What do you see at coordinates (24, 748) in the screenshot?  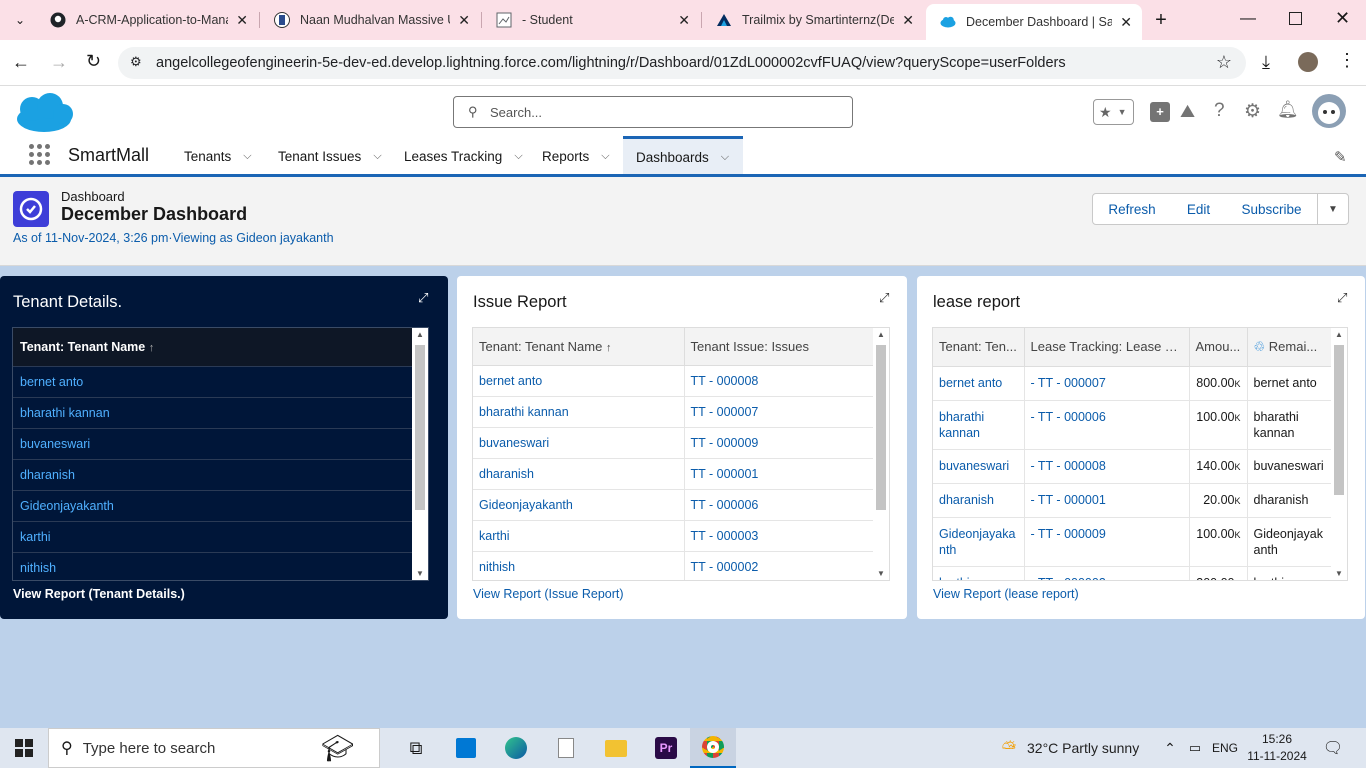 I see `windows-start-icon` at bounding box center [24, 748].